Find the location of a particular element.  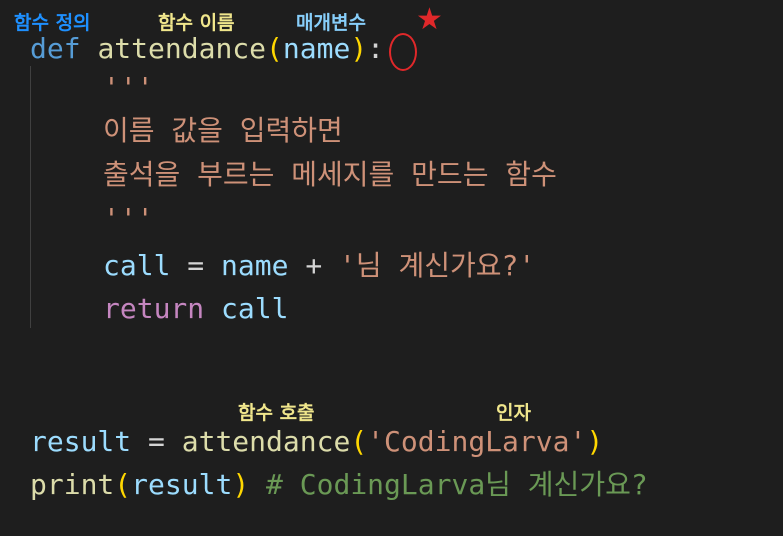

argument-result: result is located at coordinates (182, 484).